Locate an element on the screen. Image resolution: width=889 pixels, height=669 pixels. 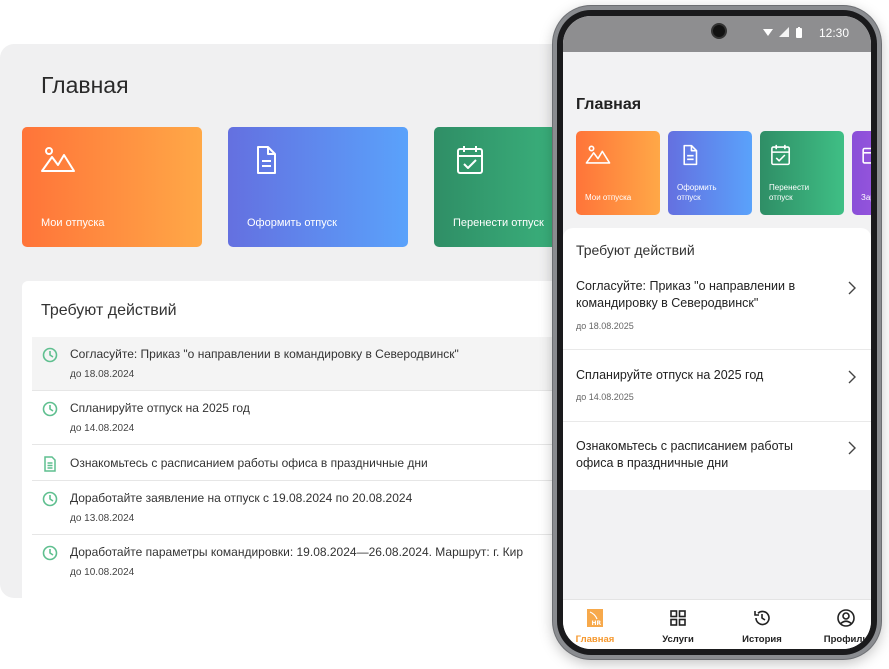
tab-profile: Профиль is located at coordinates (841, 626).